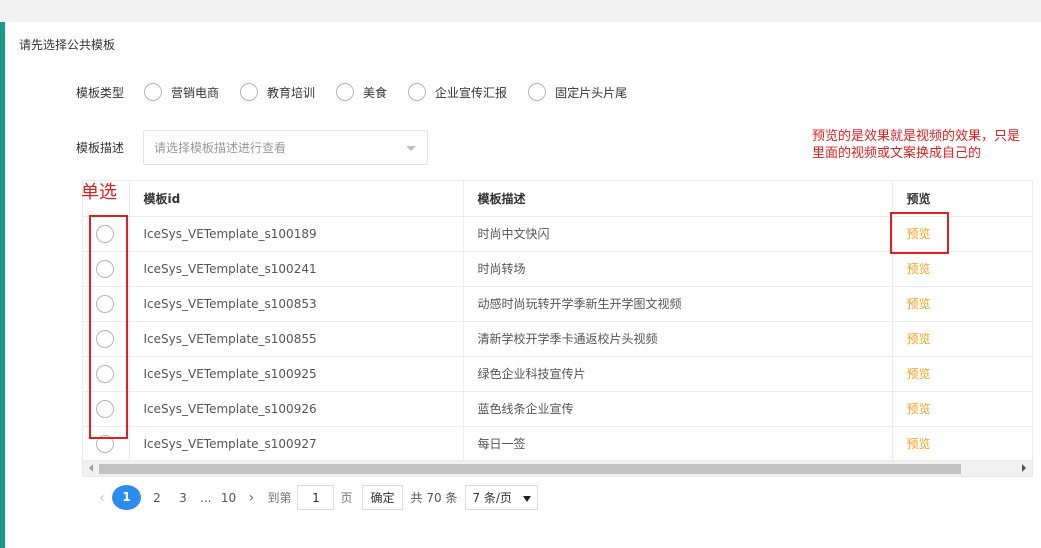 Image resolution: width=1041 pixels, height=548 pixels. I want to click on annotation-single-select: 单选, so click(99, 192).